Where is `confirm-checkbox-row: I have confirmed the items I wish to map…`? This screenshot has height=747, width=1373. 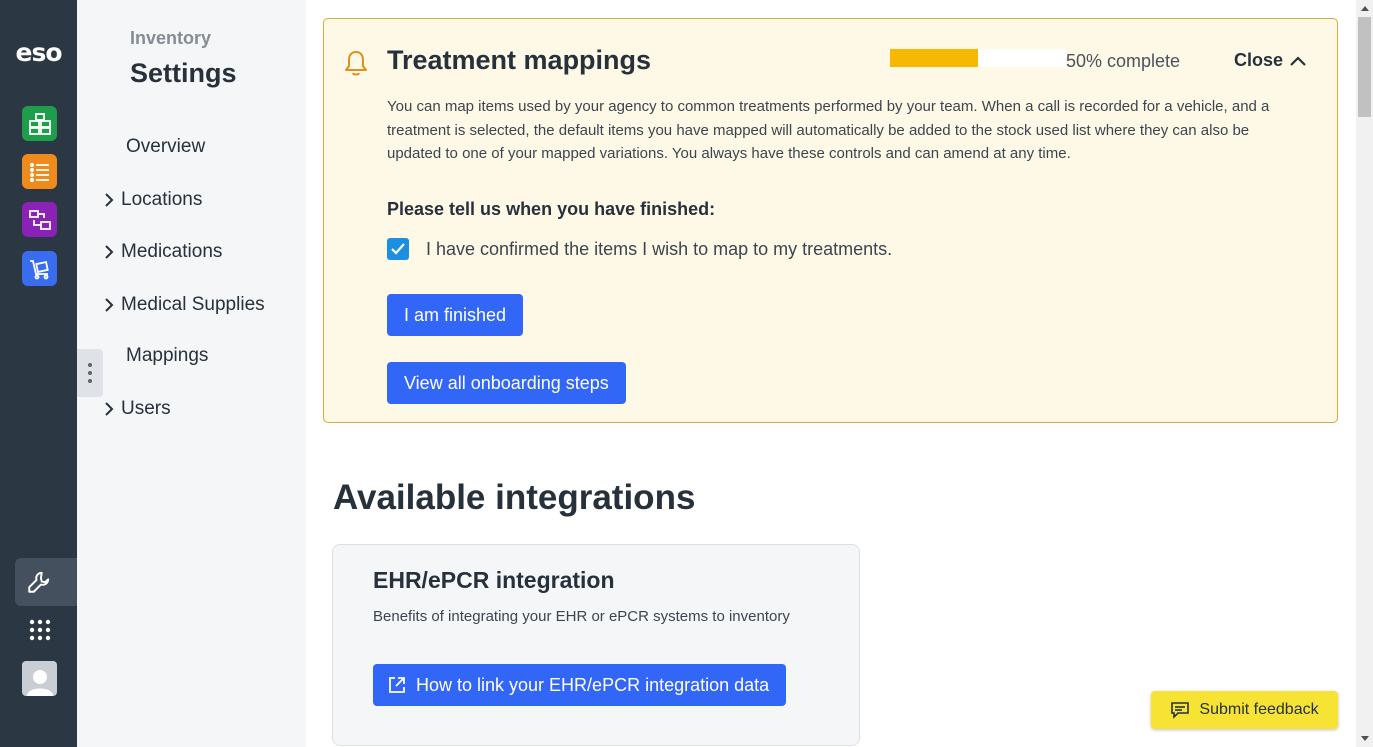 confirm-checkbox-row: I have confirmed the items I wish to map… is located at coordinates (639, 249).